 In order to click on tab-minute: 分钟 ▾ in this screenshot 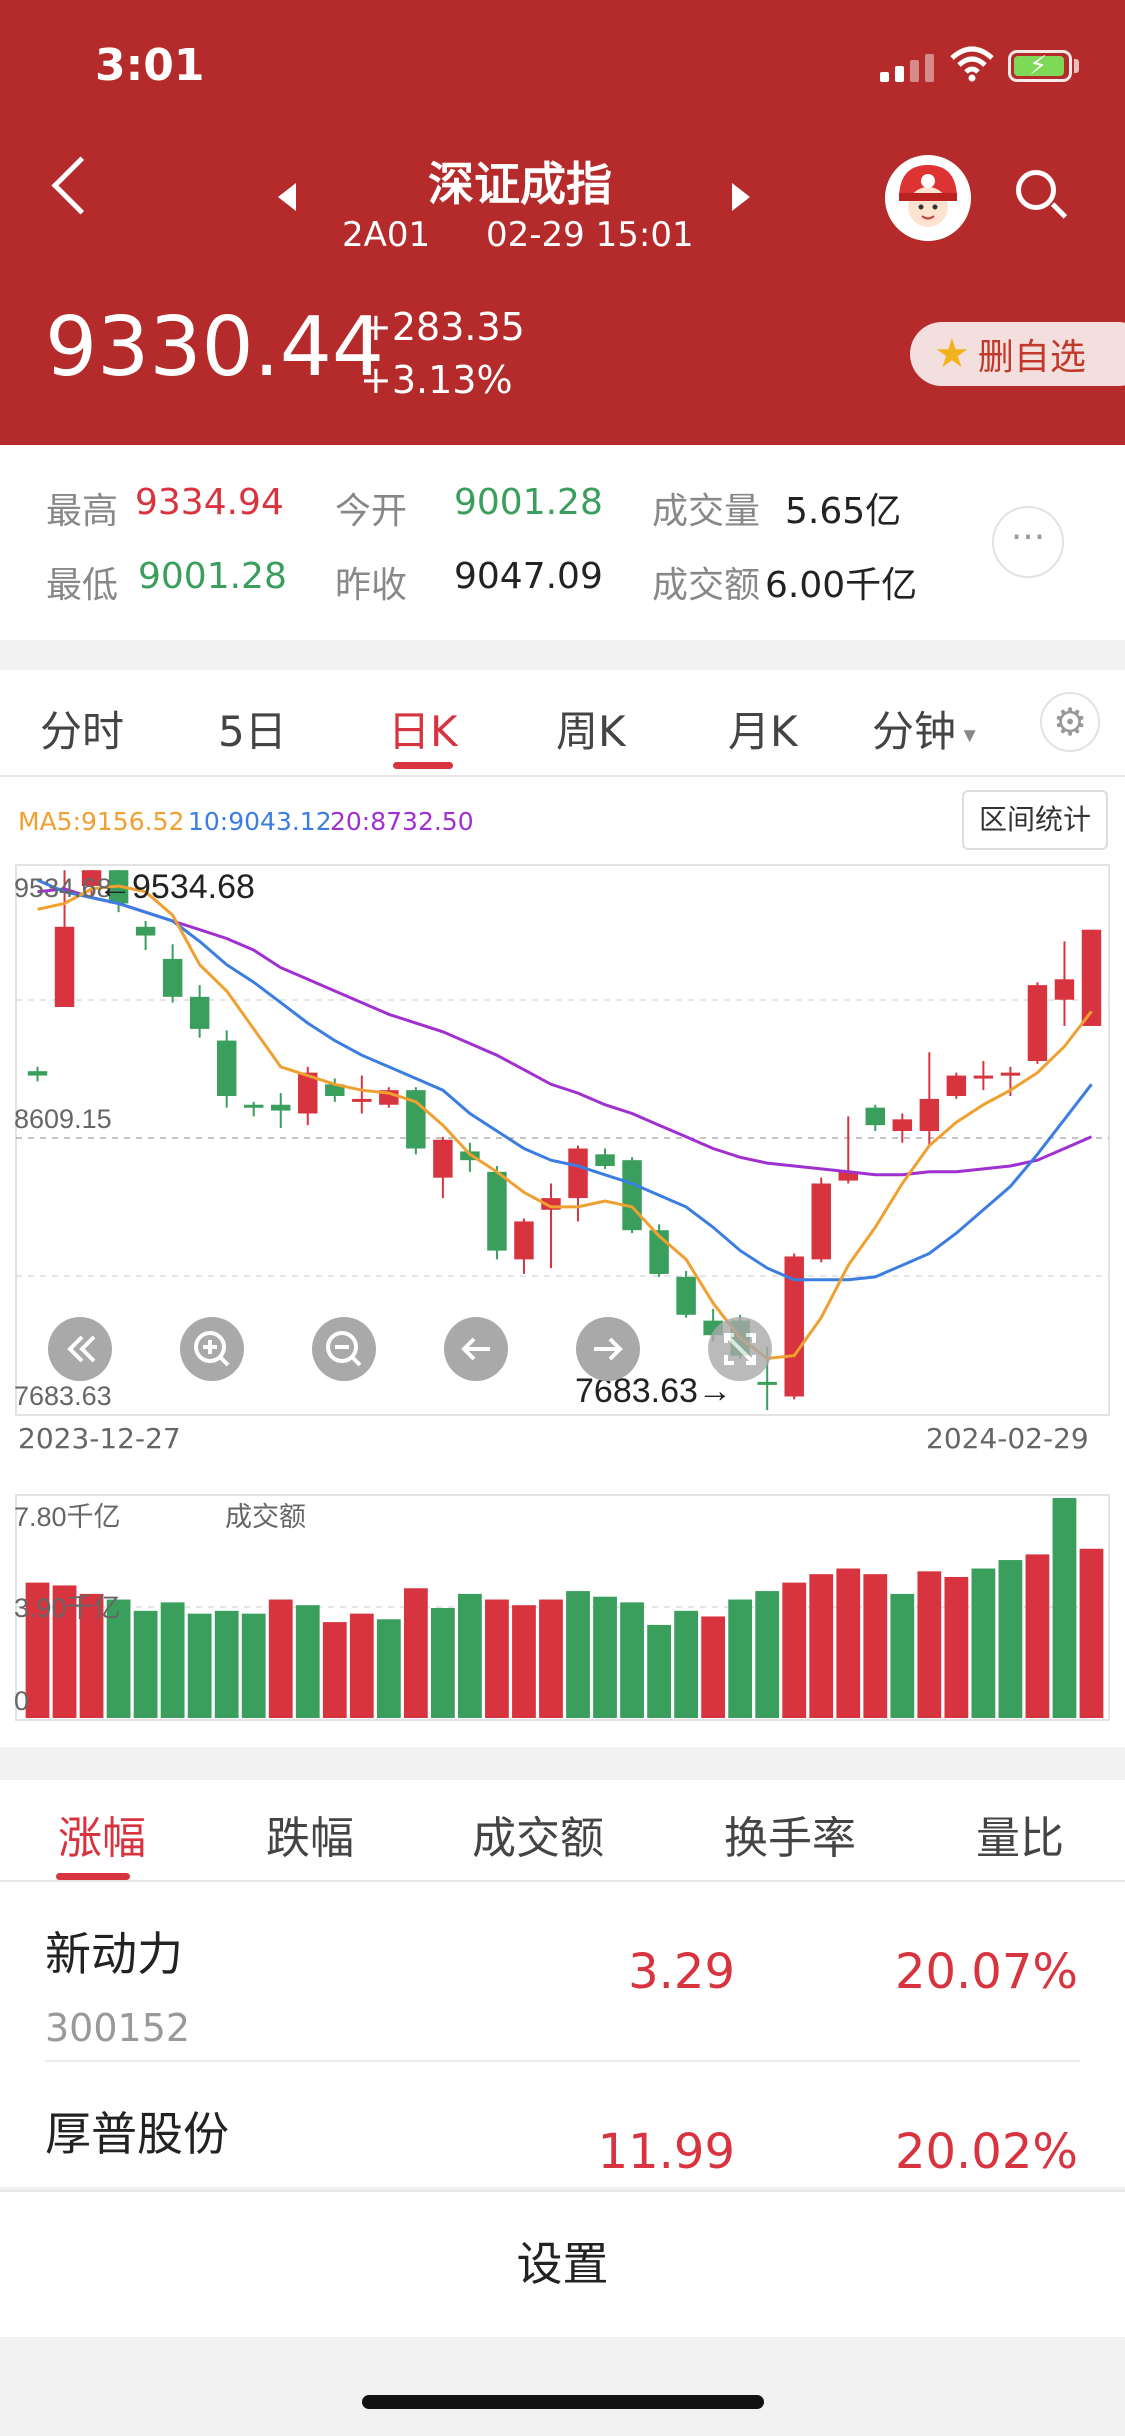, I will do `click(924, 728)`.